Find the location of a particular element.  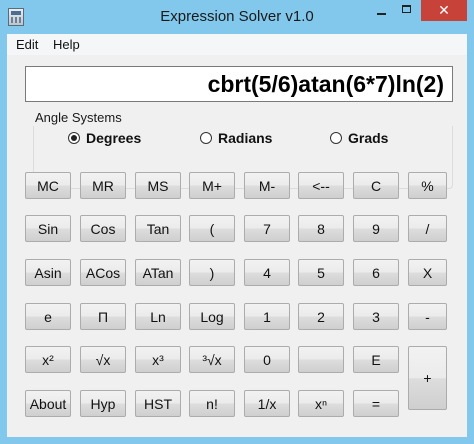

digit-3-button: 3 is located at coordinates (376, 316).